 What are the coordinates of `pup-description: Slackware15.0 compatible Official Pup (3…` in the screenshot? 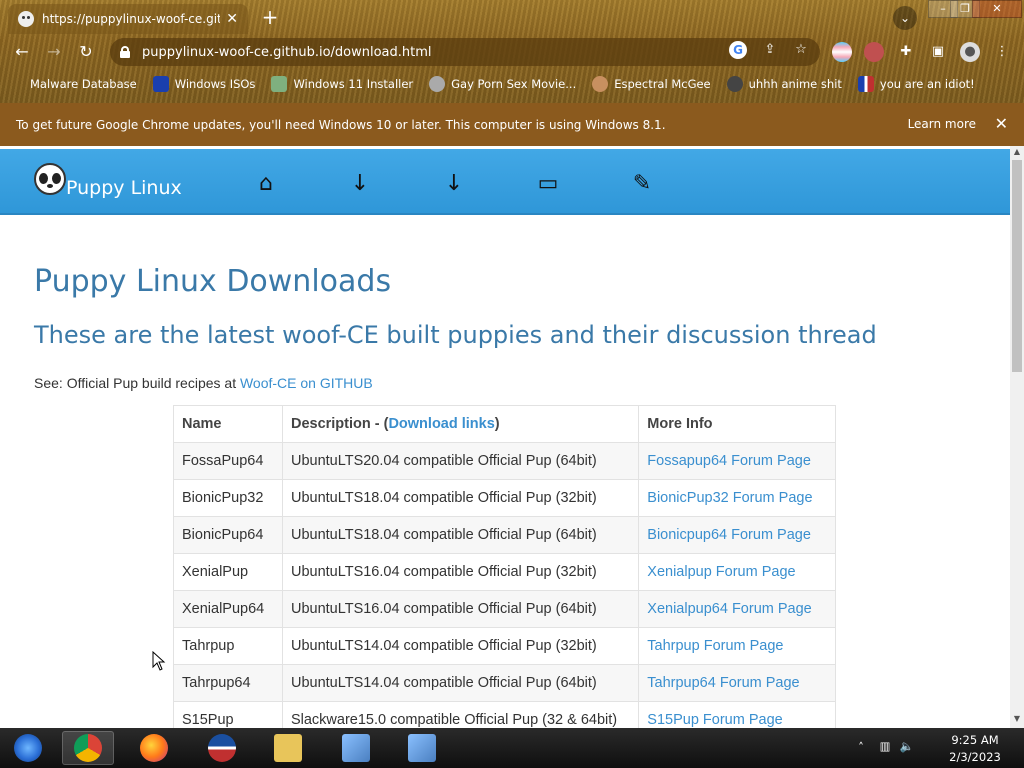 It's located at (460, 714).